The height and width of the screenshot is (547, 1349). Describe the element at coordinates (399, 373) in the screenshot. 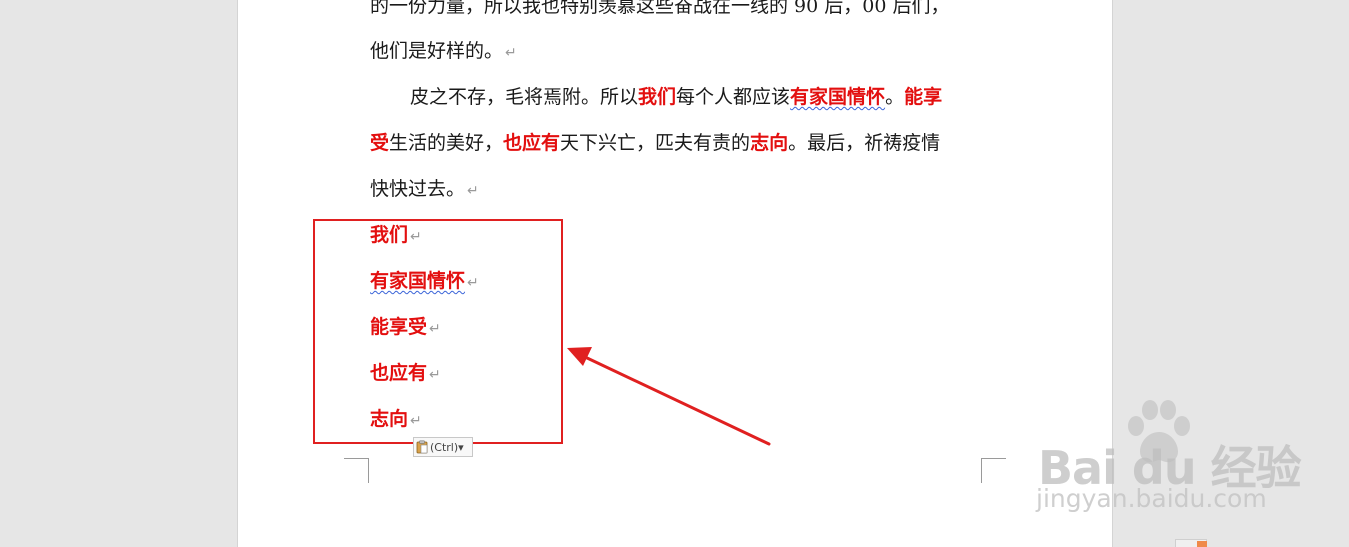

I see `pasted-item-text: 也应有` at that location.